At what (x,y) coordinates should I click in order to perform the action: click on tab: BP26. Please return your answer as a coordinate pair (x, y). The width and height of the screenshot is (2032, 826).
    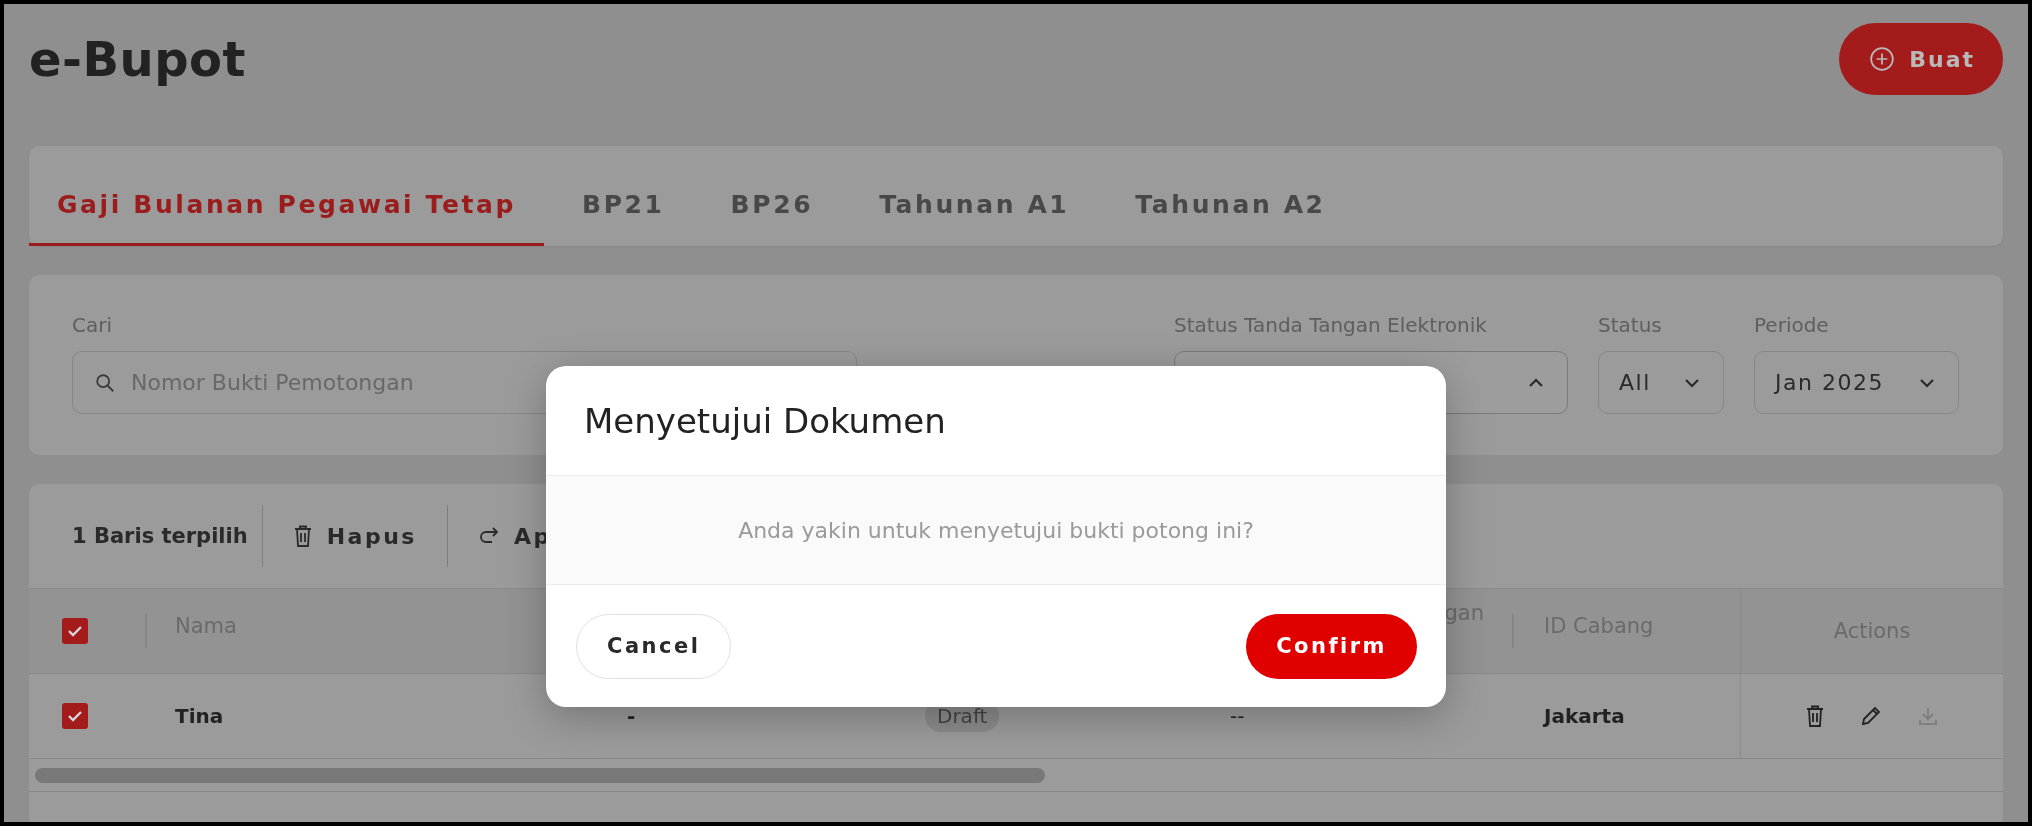
    Looking at the image, I should click on (772, 196).